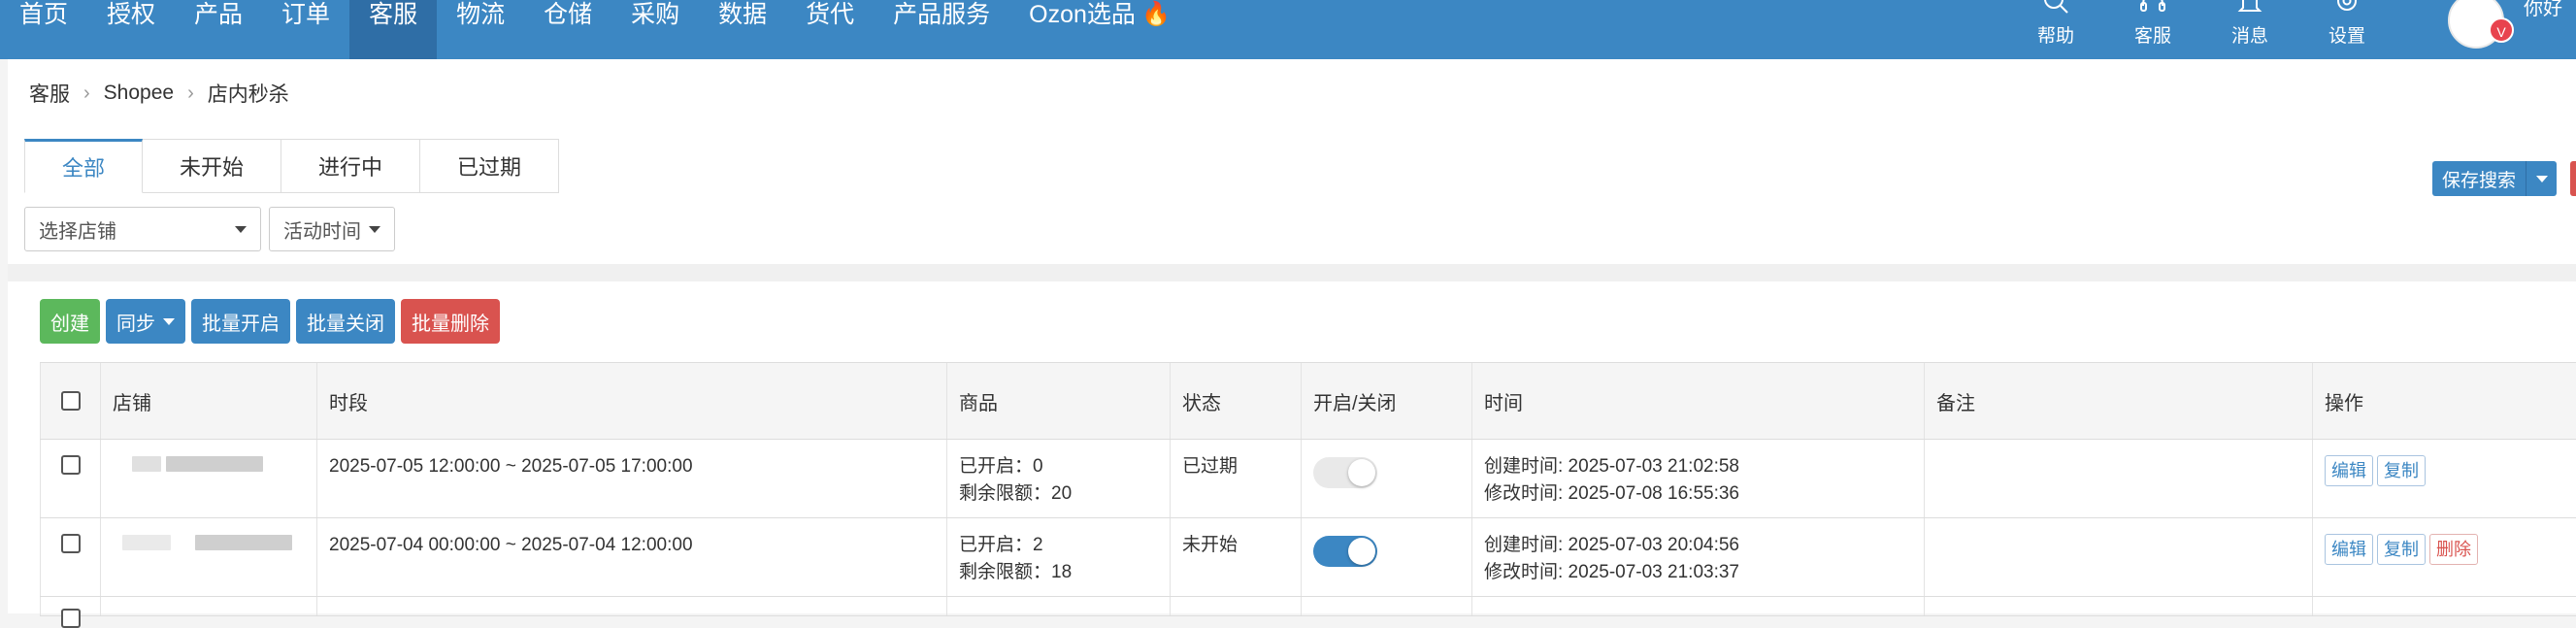 This screenshot has width=2576, height=628. I want to click on save-search-dropdown, so click(2541, 178).